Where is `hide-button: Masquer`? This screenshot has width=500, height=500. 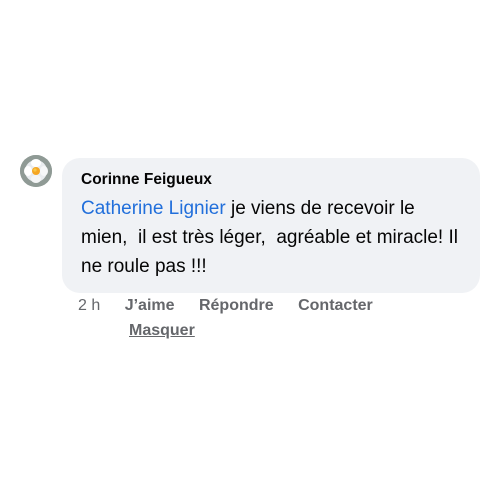 hide-button: Masquer is located at coordinates (162, 330).